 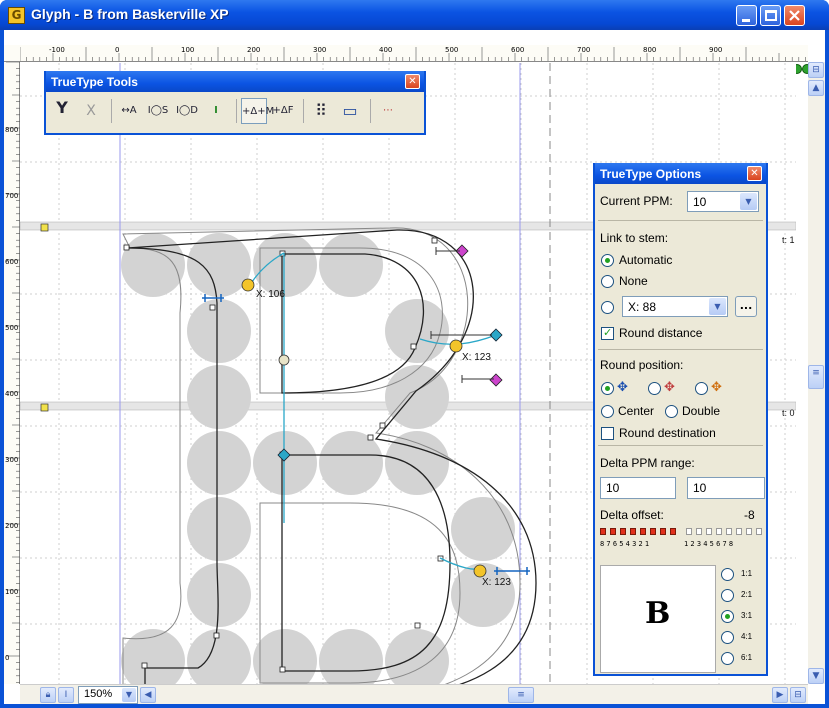 I want to click on vertical-scrollbar: ⊟ ▲ ≡ ▼, so click(x=816, y=373).